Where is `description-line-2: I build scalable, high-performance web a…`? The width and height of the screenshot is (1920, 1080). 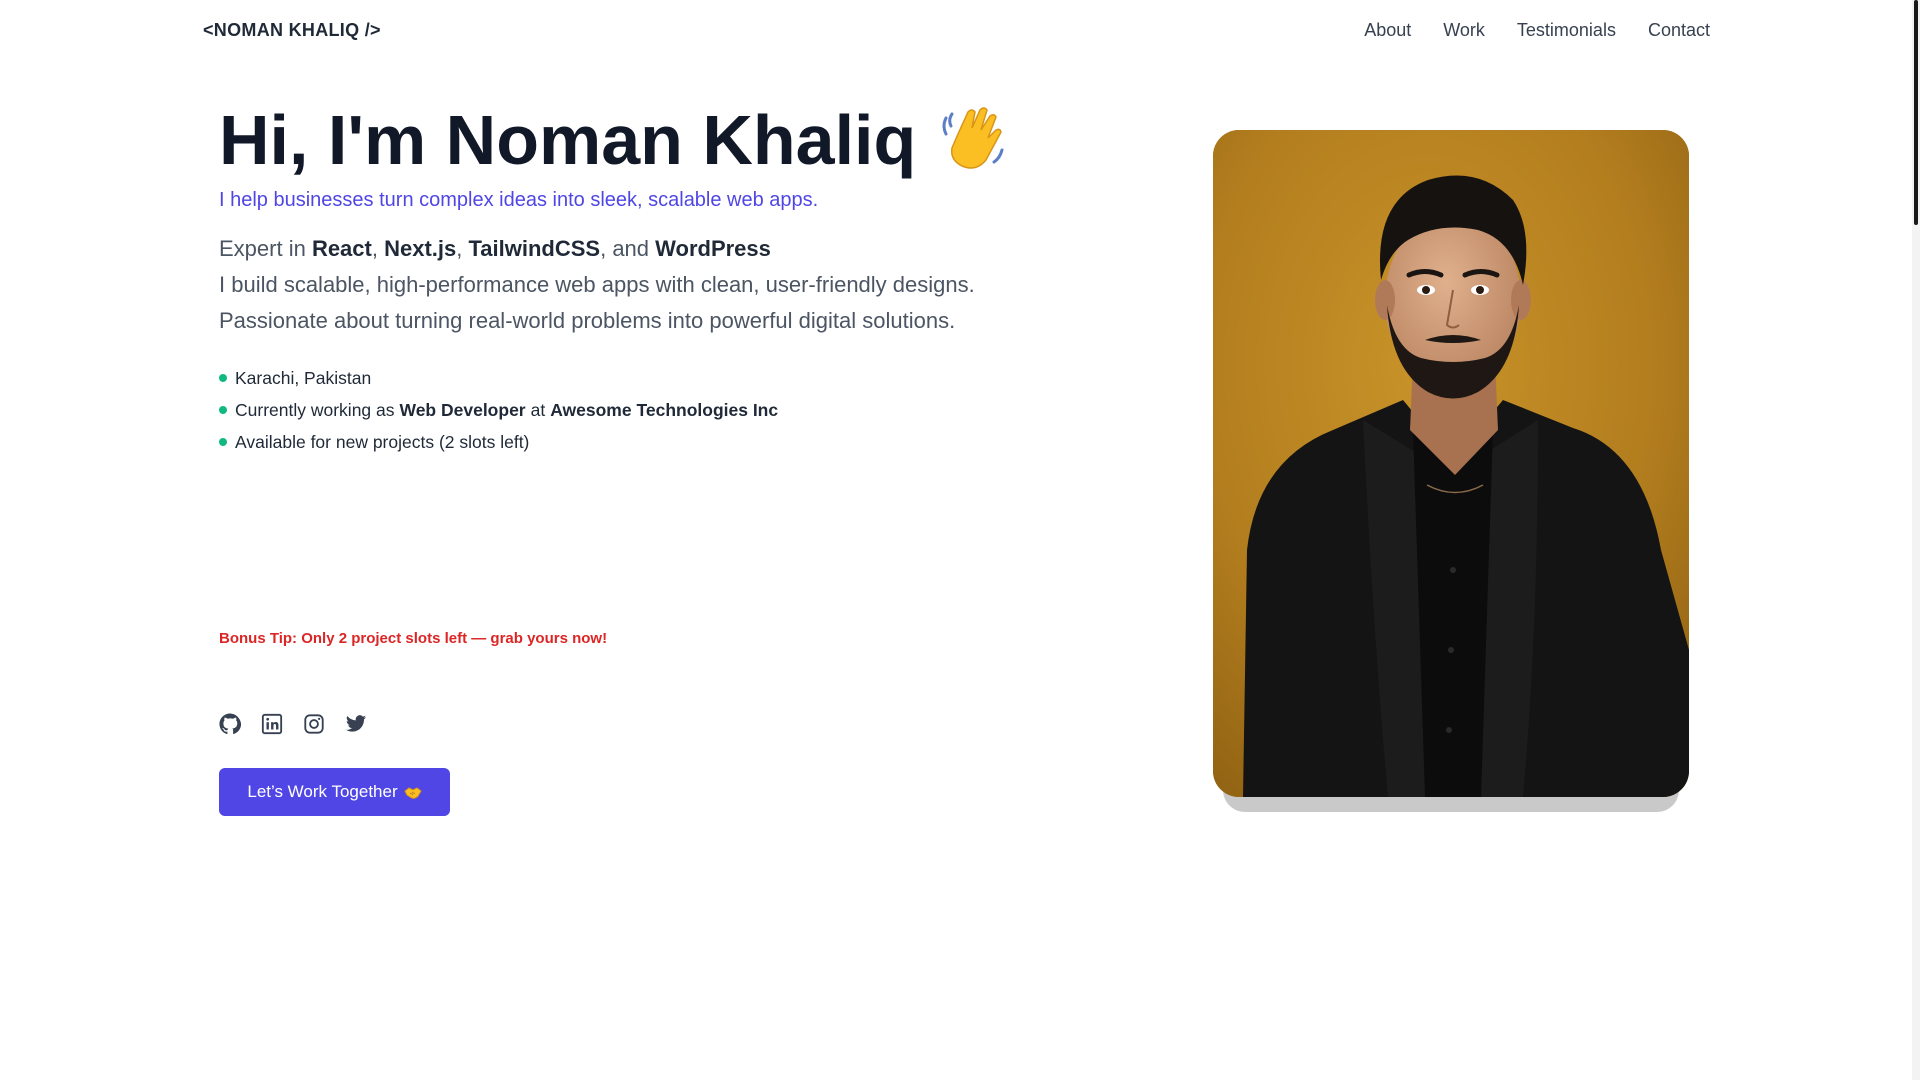
description-line-2: I build scalable, high-performance web a… is located at coordinates (597, 284).